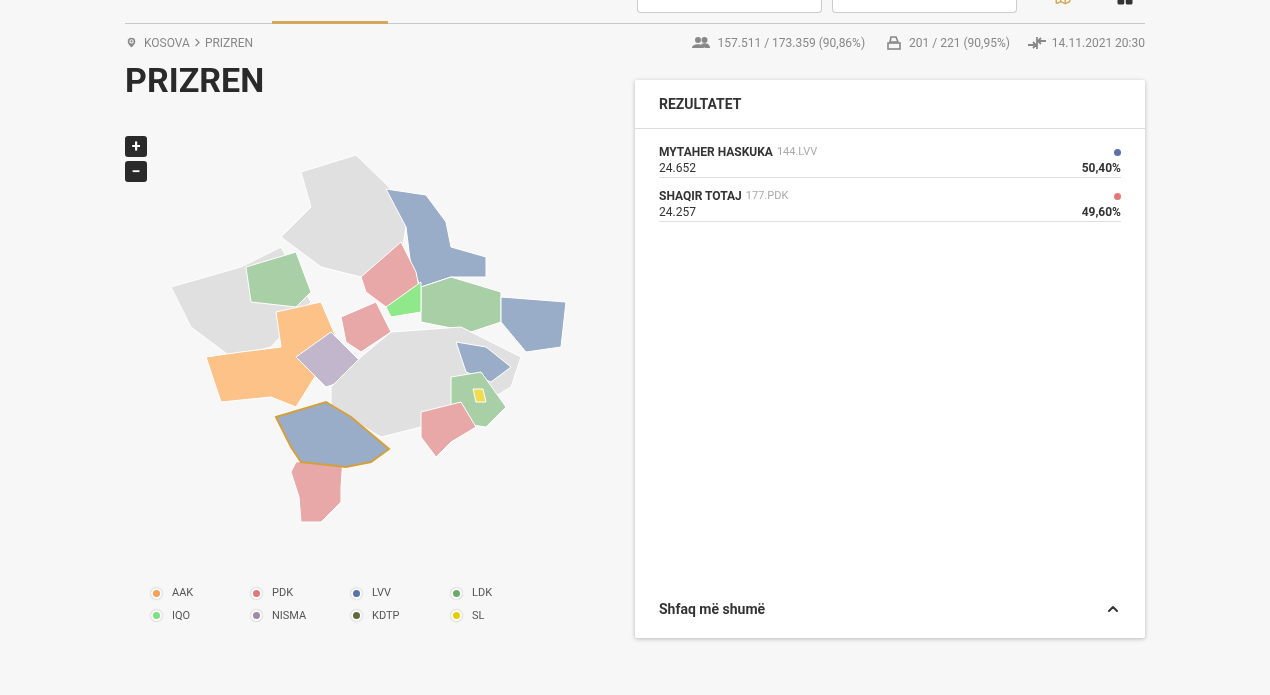 This screenshot has width=1270, height=695. What do you see at coordinates (195, 80) in the screenshot?
I see `page-title: PRIZREN` at bounding box center [195, 80].